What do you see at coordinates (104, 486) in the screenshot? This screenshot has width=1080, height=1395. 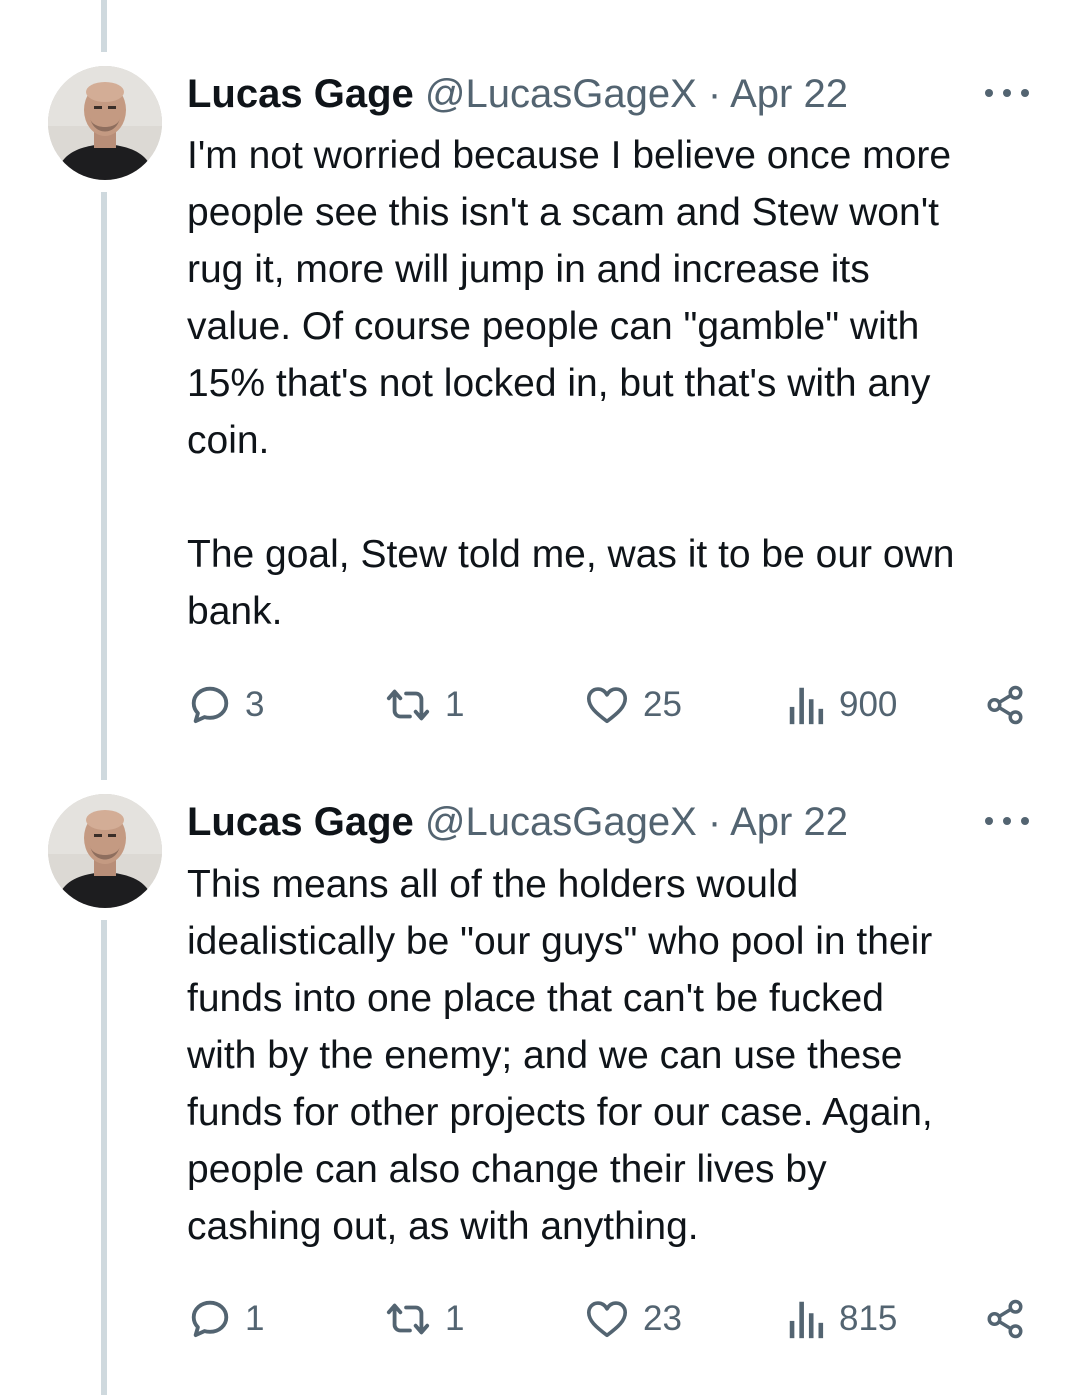 I see `thread-line-connector` at bounding box center [104, 486].